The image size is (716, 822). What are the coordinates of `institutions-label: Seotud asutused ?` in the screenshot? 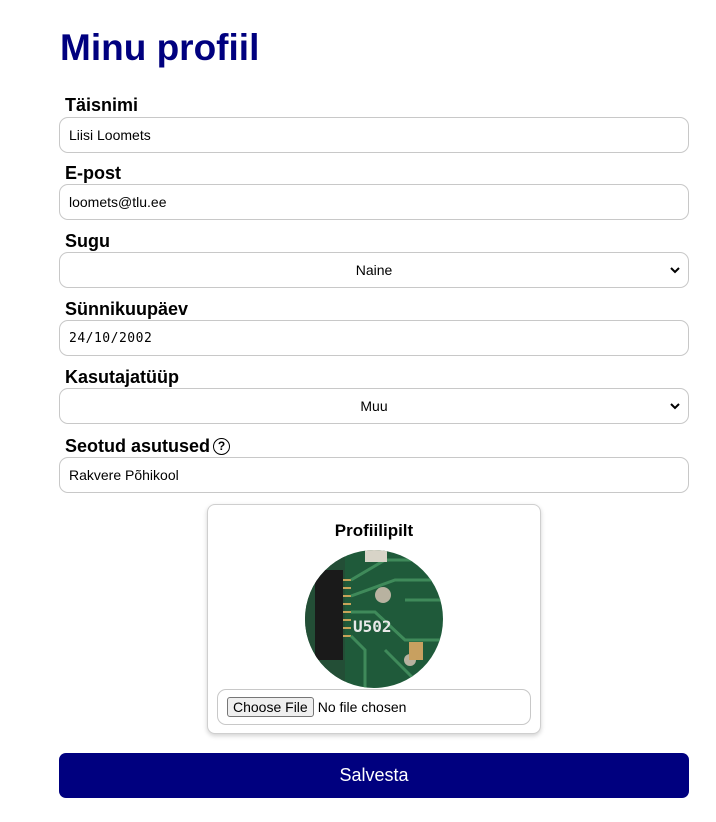 It's located at (148, 446).